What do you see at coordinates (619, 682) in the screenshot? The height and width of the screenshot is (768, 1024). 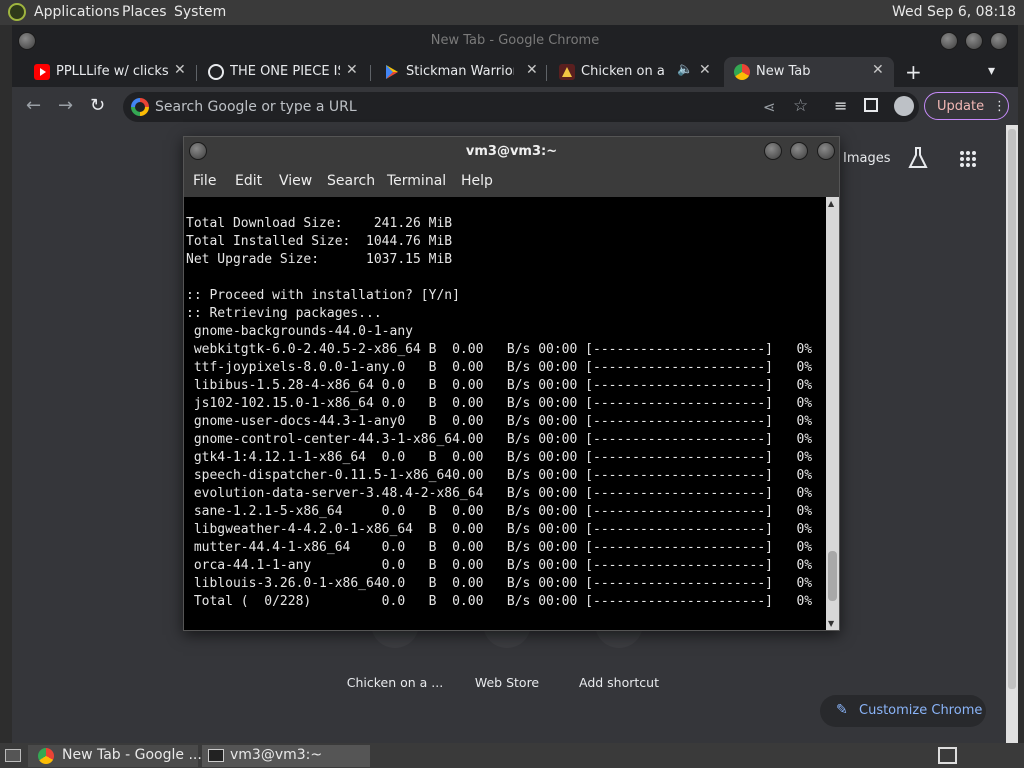 I see `shortcut-label: Add shortcut` at bounding box center [619, 682].